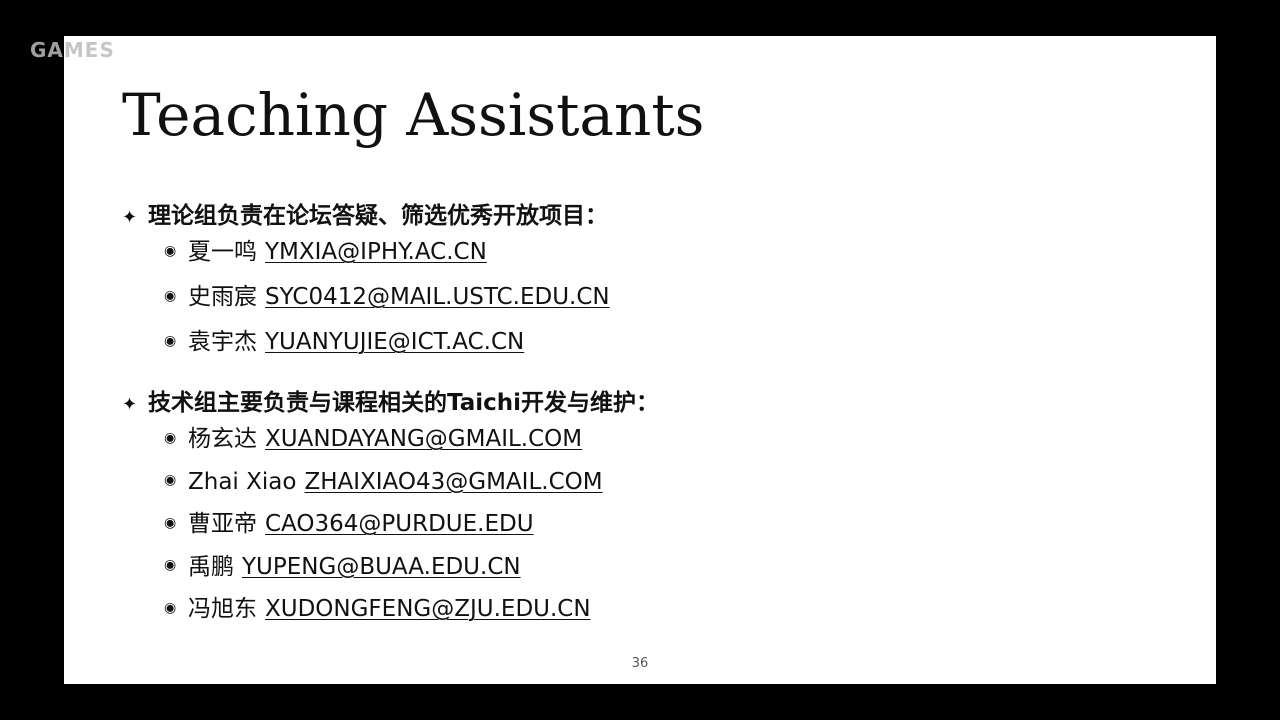  I want to click on ta-email-link: YMXIA@IPHY.AC.CN, so click(376, 252).